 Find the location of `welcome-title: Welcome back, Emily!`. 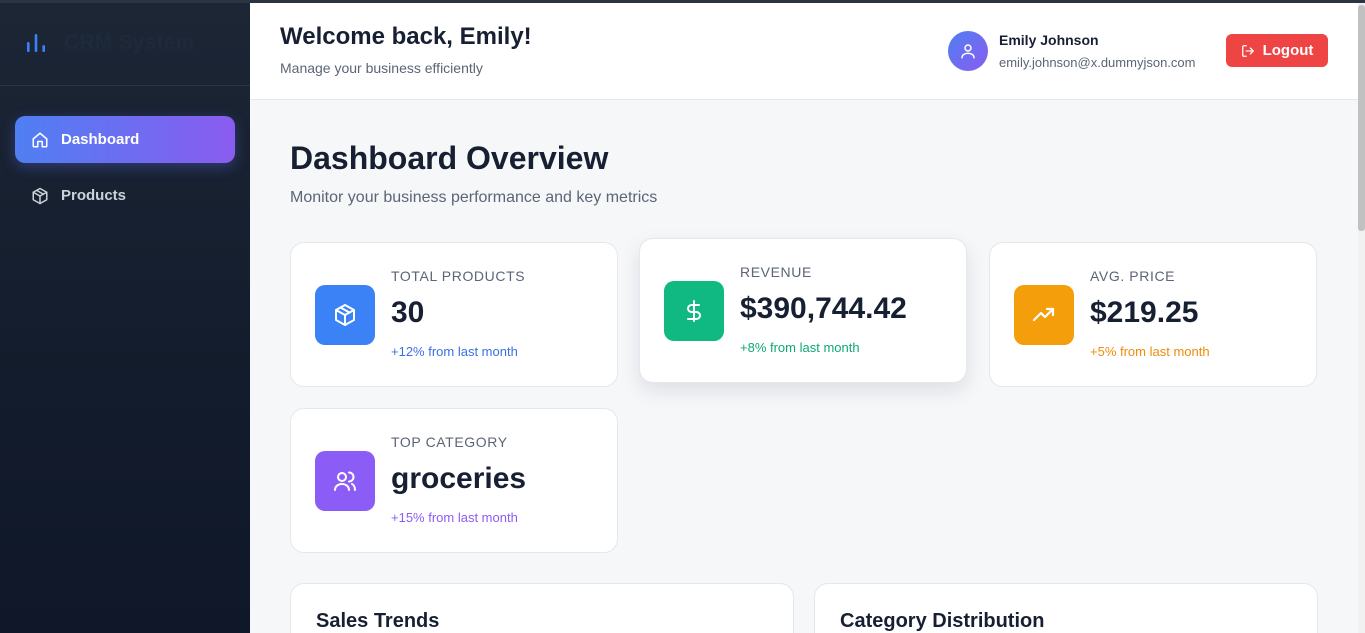

welcome-title: Welcome back, Emily! is located at coordinates (406, 36).